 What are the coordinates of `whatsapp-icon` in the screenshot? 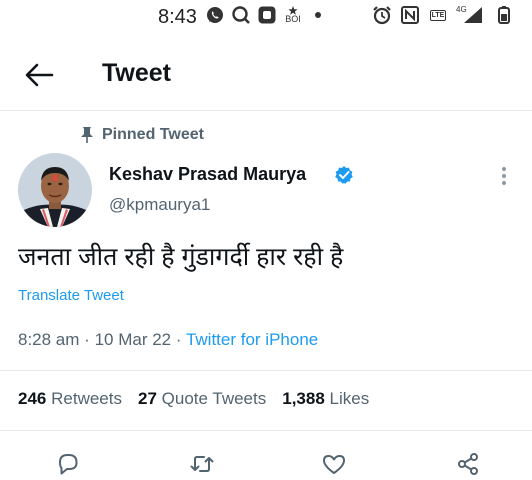 It's located at (215, 15).